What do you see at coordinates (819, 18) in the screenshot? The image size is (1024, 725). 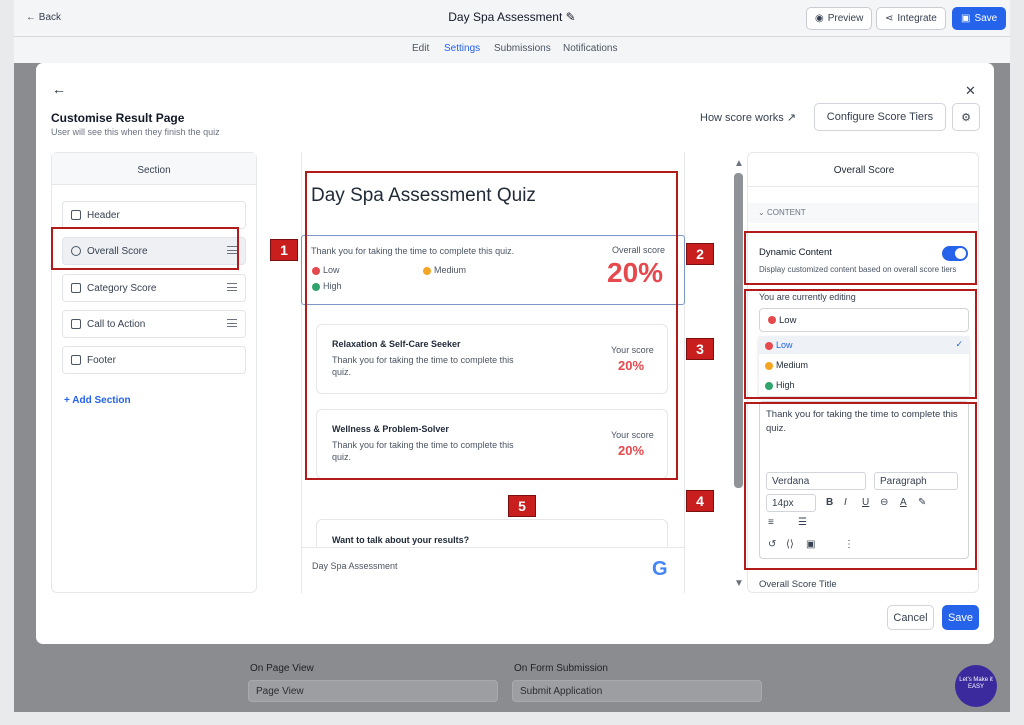 I see `eye-icon: ◉` at bounding box center [819, 18].